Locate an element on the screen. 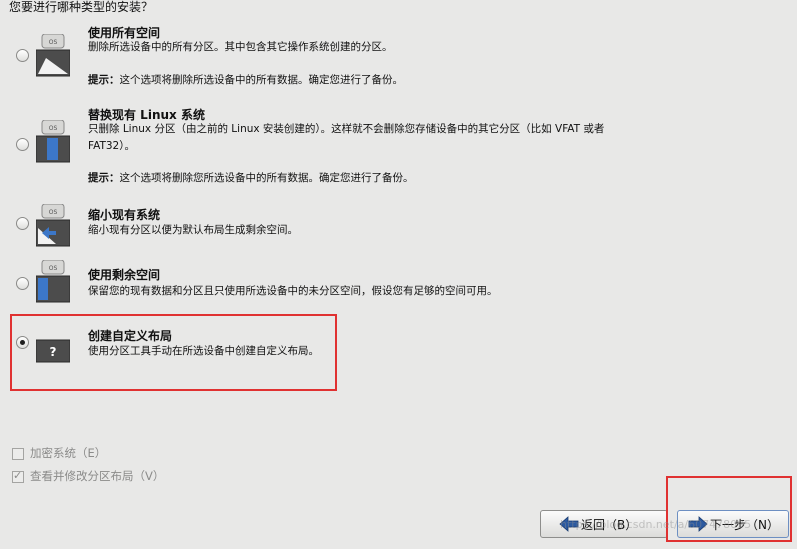 This screenshot has height=549, width=797. encrypt-system-checkbox is located at coordinates (18, 453).